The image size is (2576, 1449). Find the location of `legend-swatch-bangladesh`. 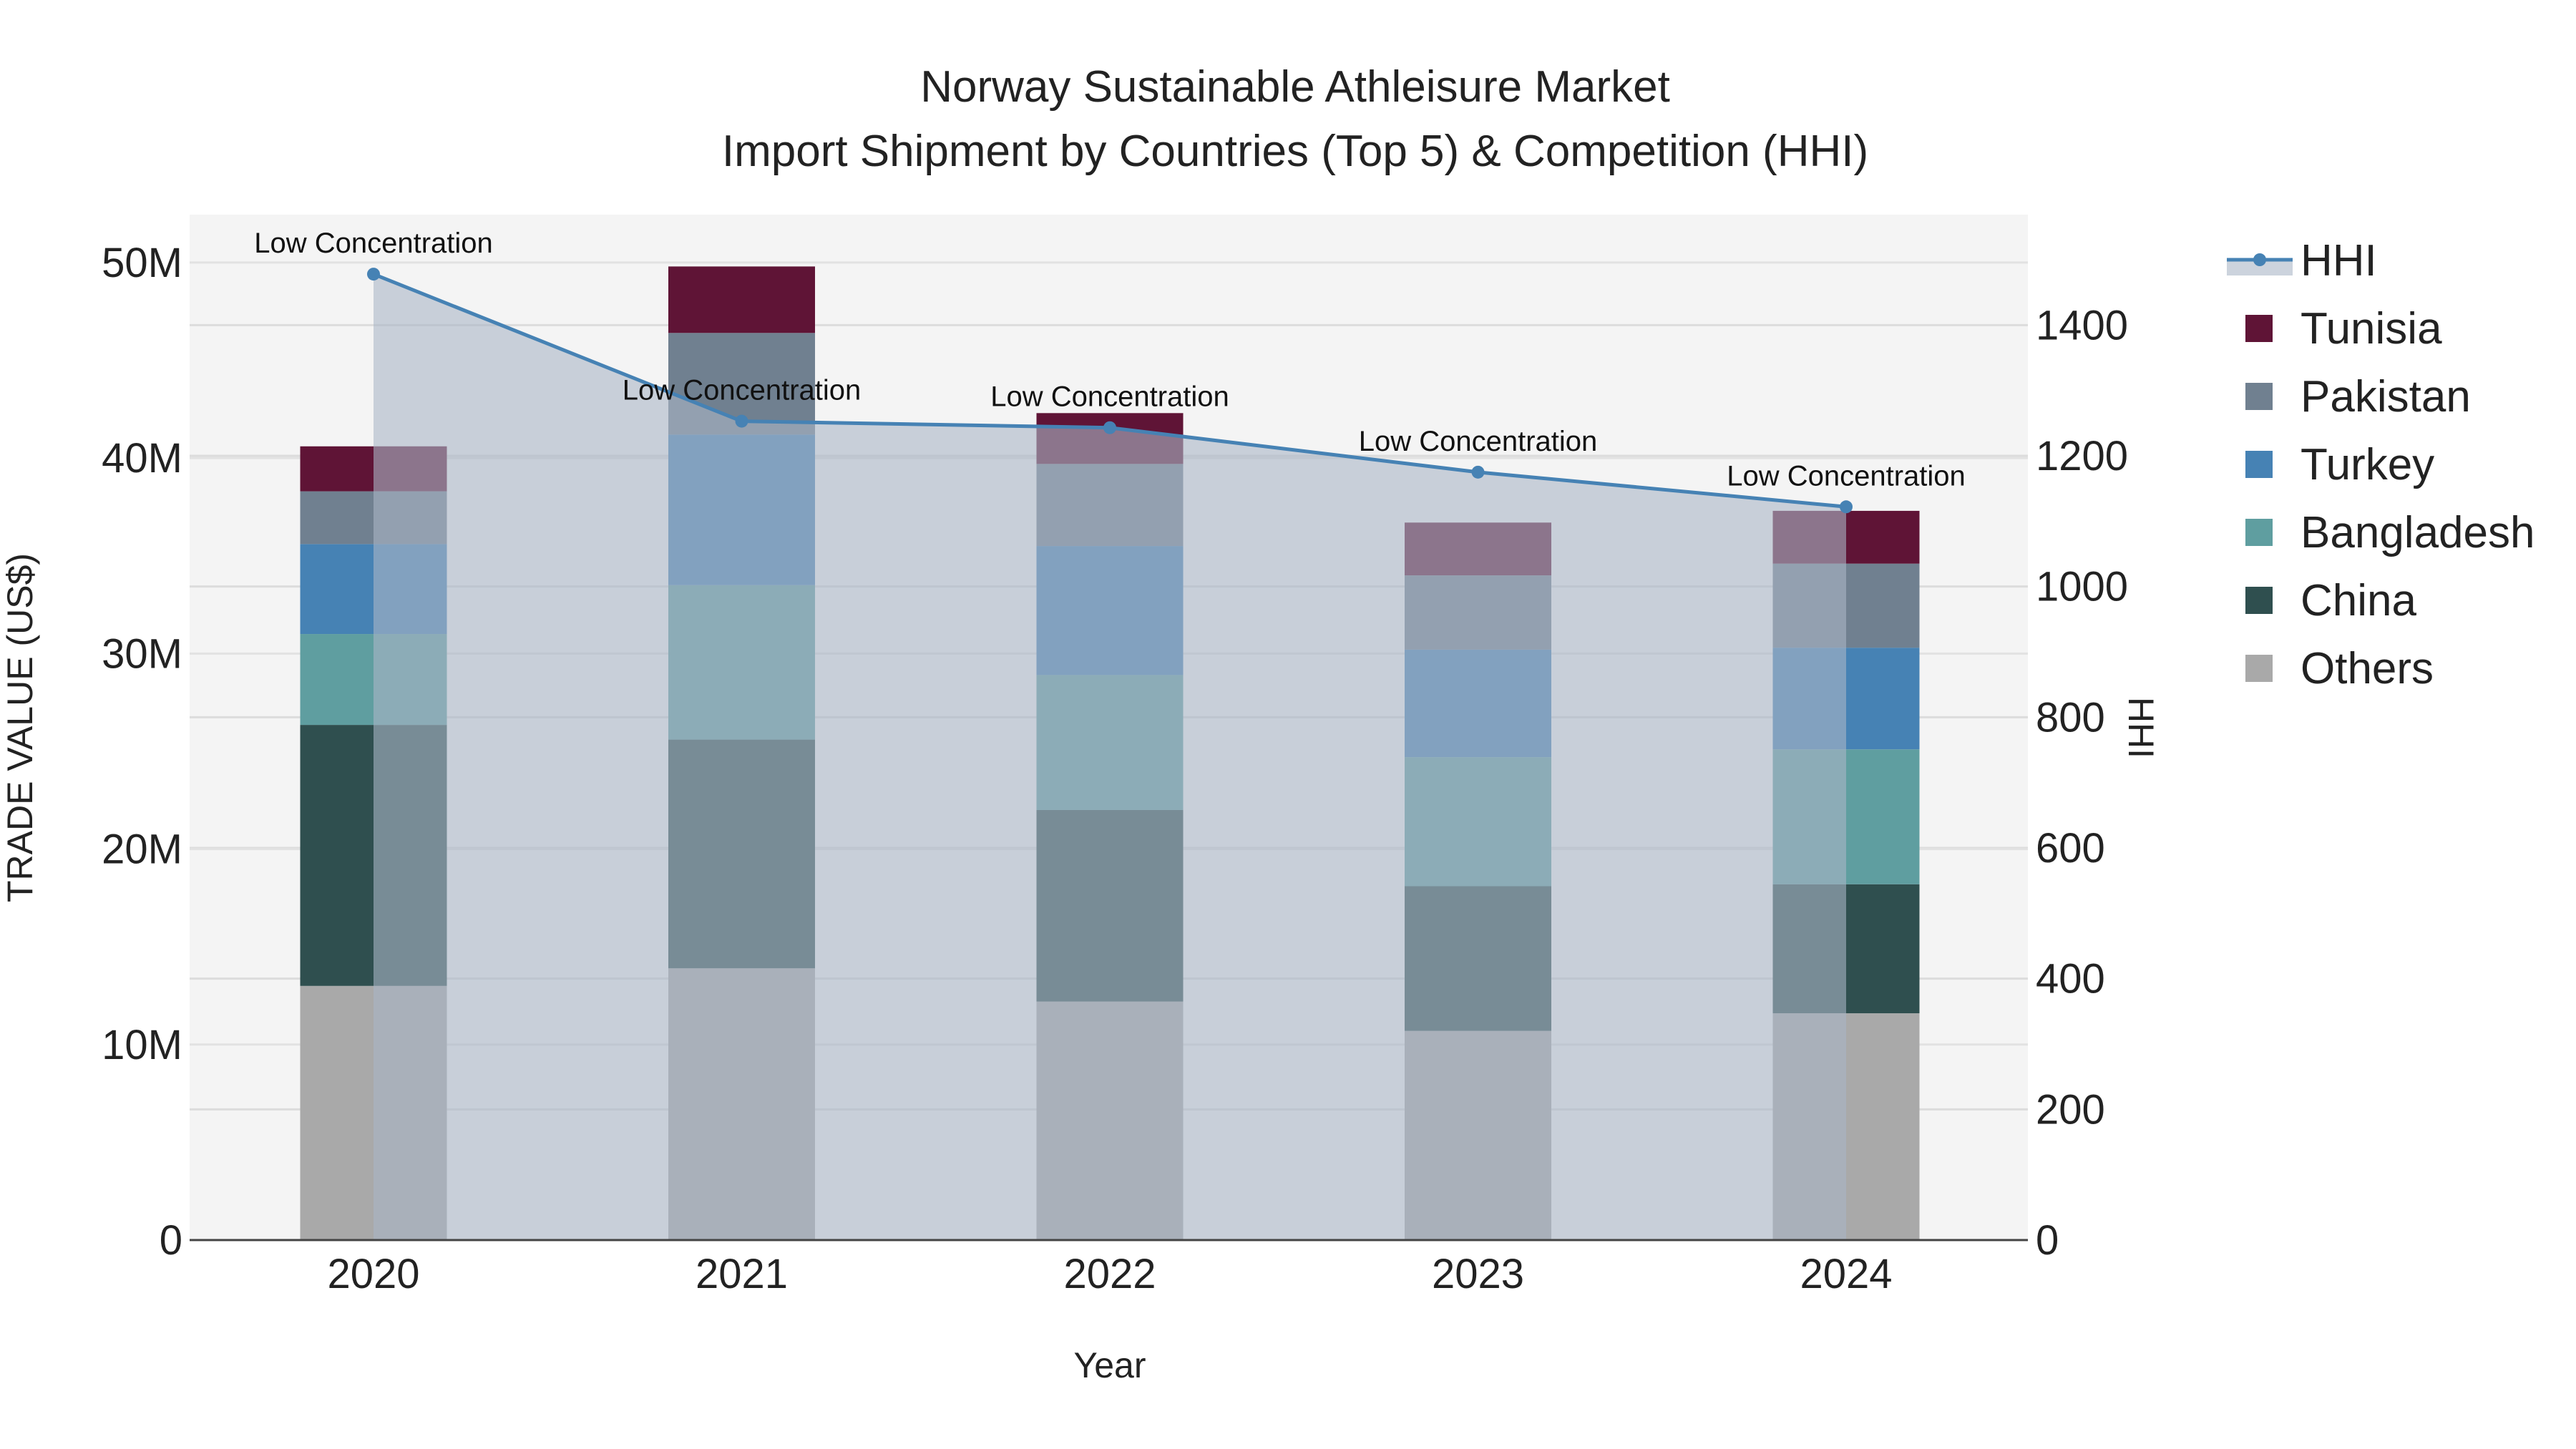

legend-swatch-bangladesh is located at coordinates (2259, 532).